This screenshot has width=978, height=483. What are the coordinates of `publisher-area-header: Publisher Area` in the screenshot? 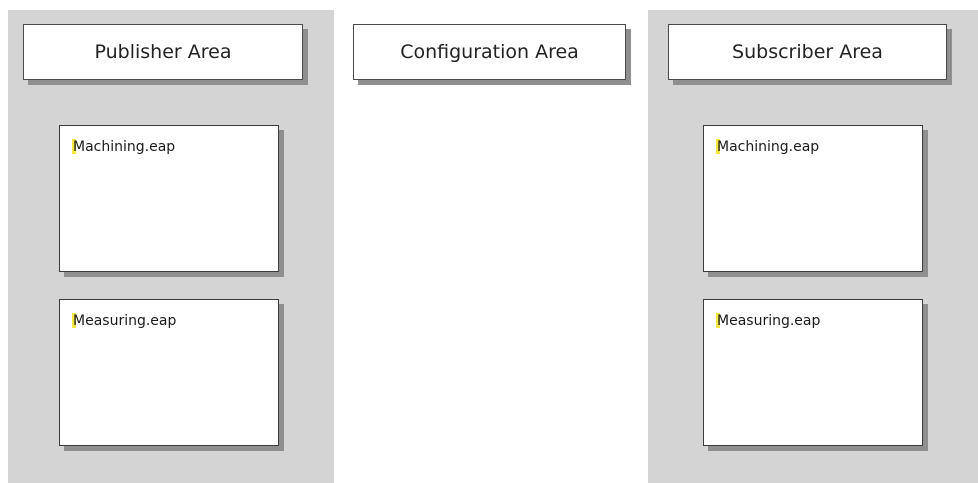 It's located at (163, 52).